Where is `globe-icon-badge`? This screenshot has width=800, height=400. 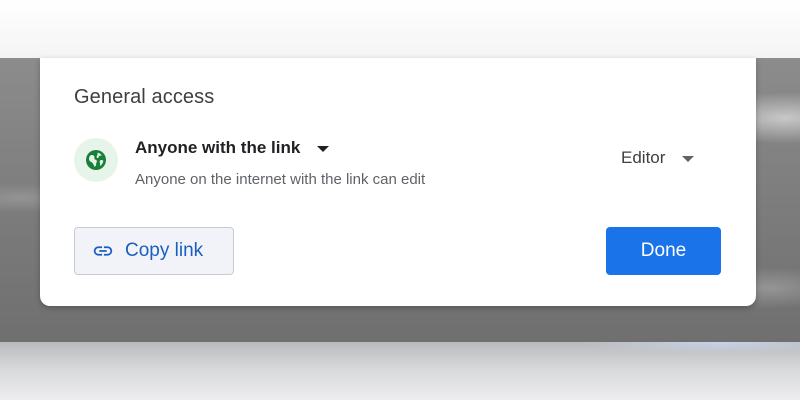
globe-icon-badge is located at coordinates (96, 160).